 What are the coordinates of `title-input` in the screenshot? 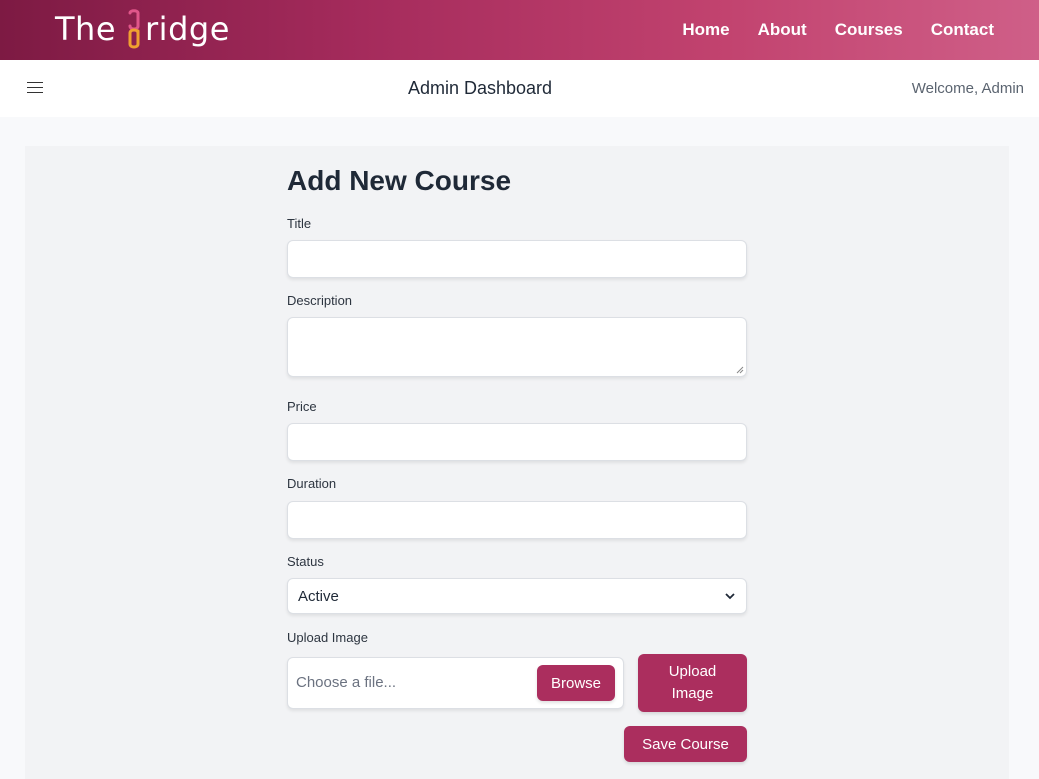 It's located at (517, 259).